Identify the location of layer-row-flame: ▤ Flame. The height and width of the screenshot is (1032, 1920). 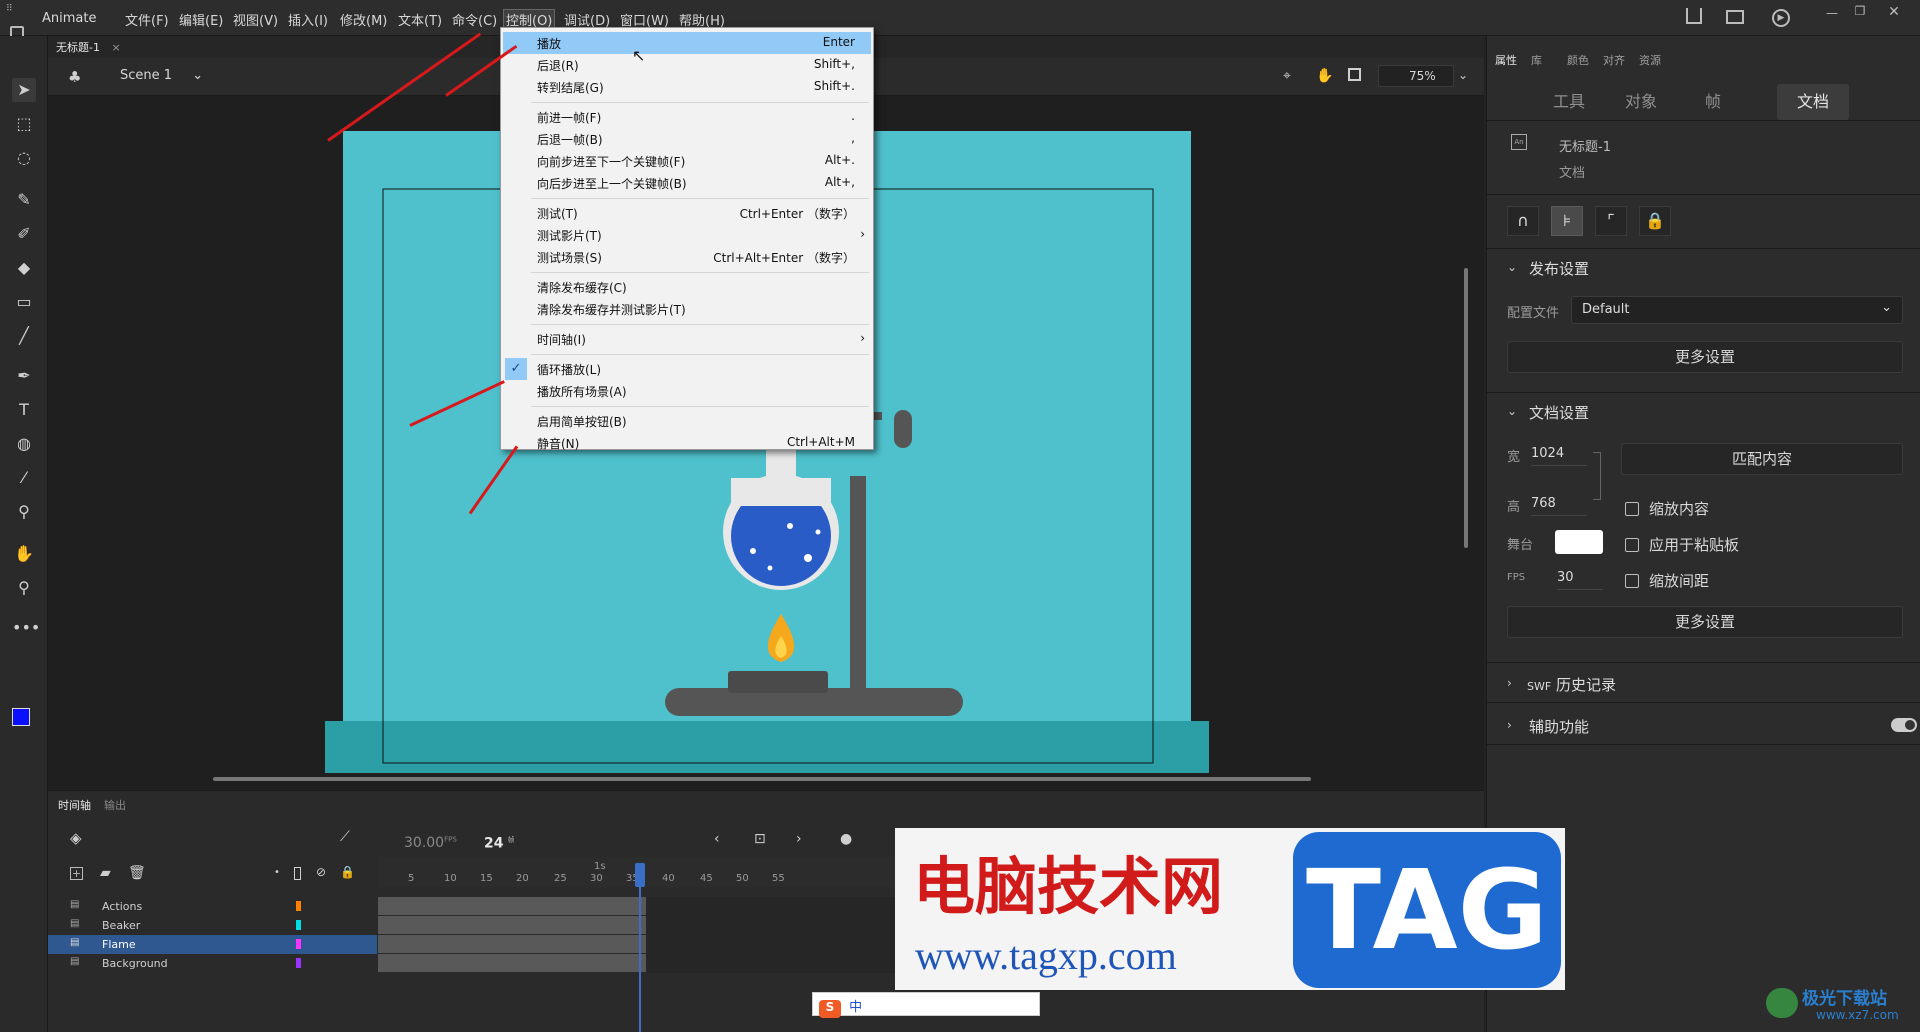
(212, 944).